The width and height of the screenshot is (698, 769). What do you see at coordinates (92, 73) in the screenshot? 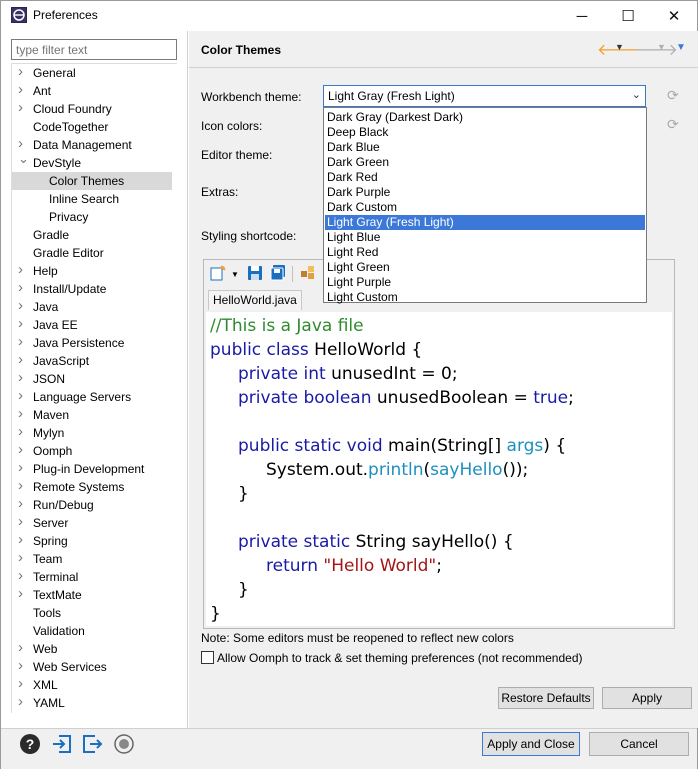
I see `tree-item: › General` at bounding box center [92, 73].